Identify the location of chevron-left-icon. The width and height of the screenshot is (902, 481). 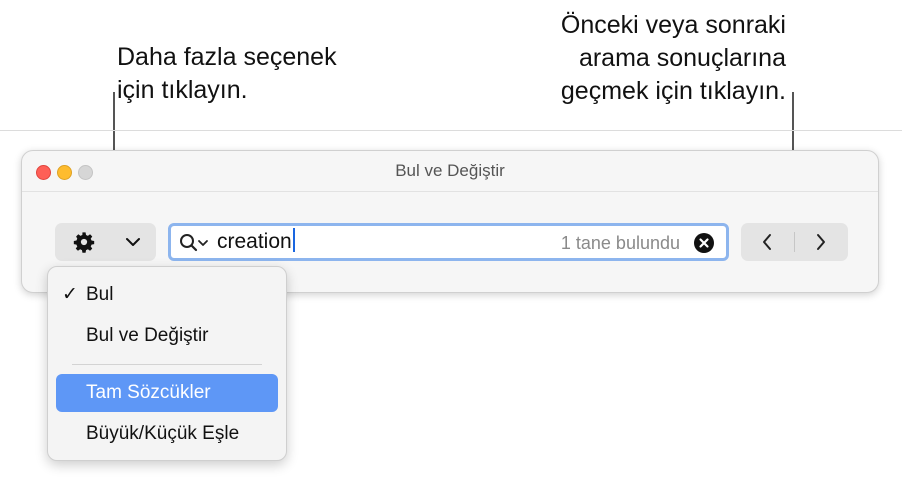
(767, 242).